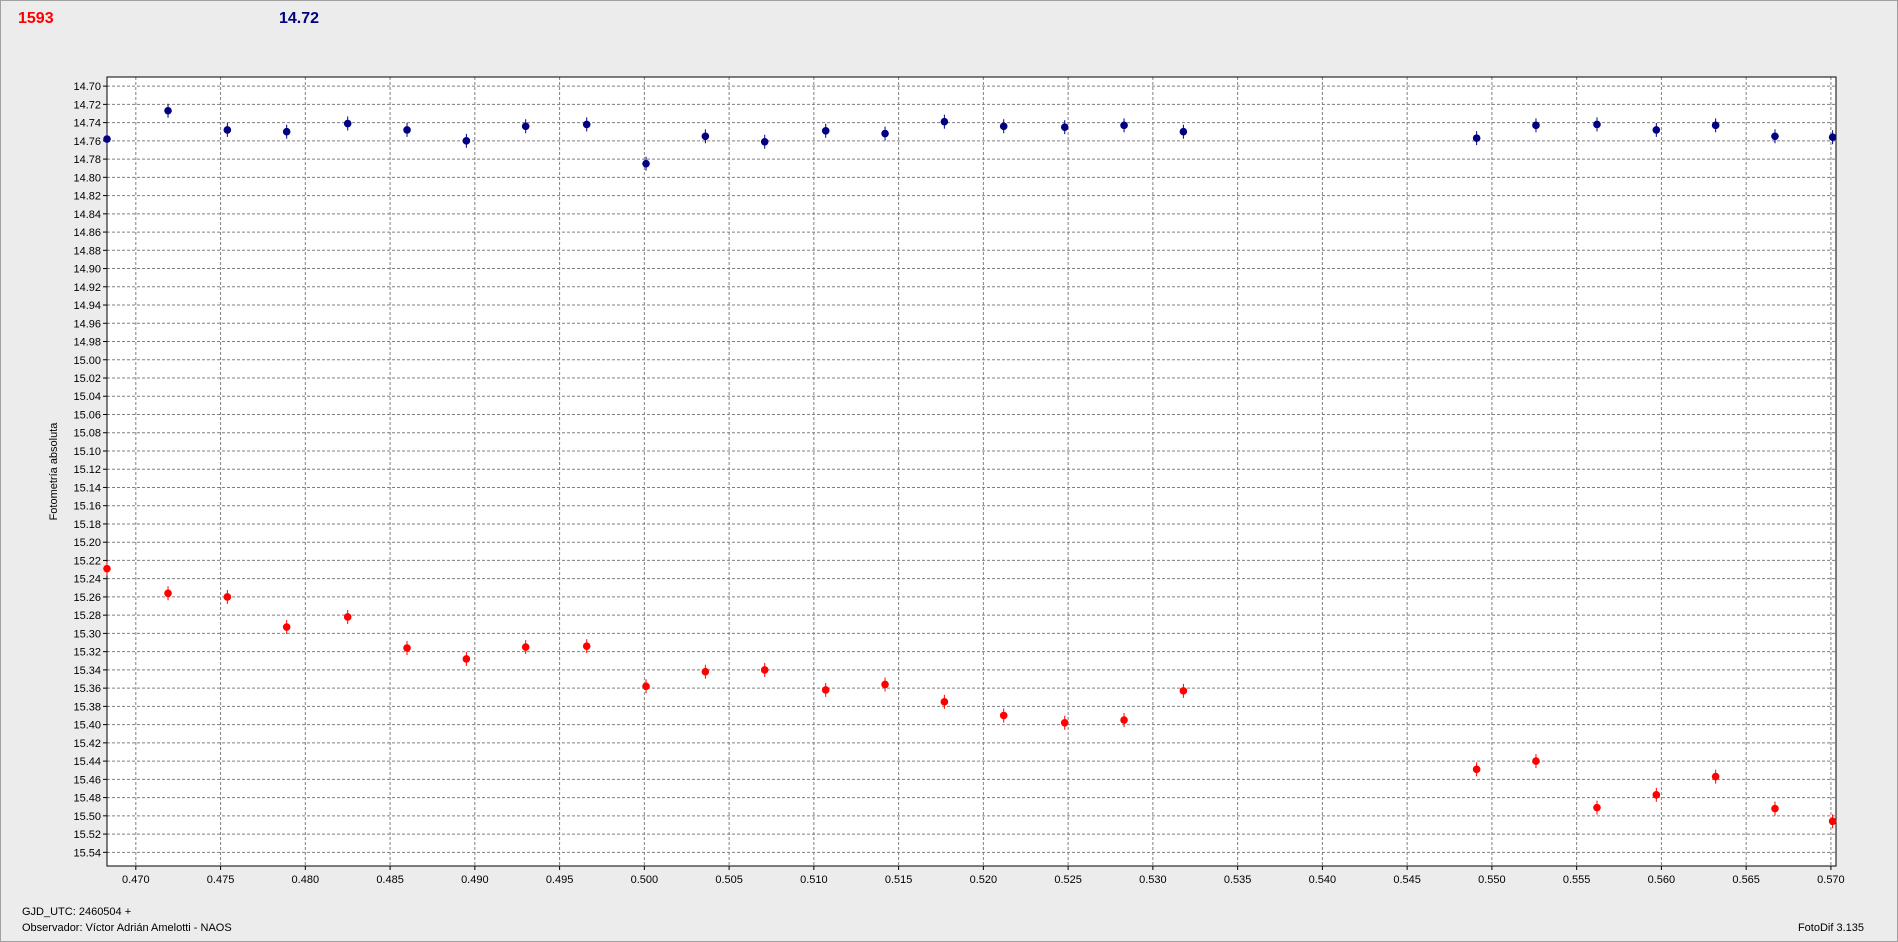 This screenshot has height=942, width=1898. I want to click on y-tick-label: 14.96, so click(87, 324).